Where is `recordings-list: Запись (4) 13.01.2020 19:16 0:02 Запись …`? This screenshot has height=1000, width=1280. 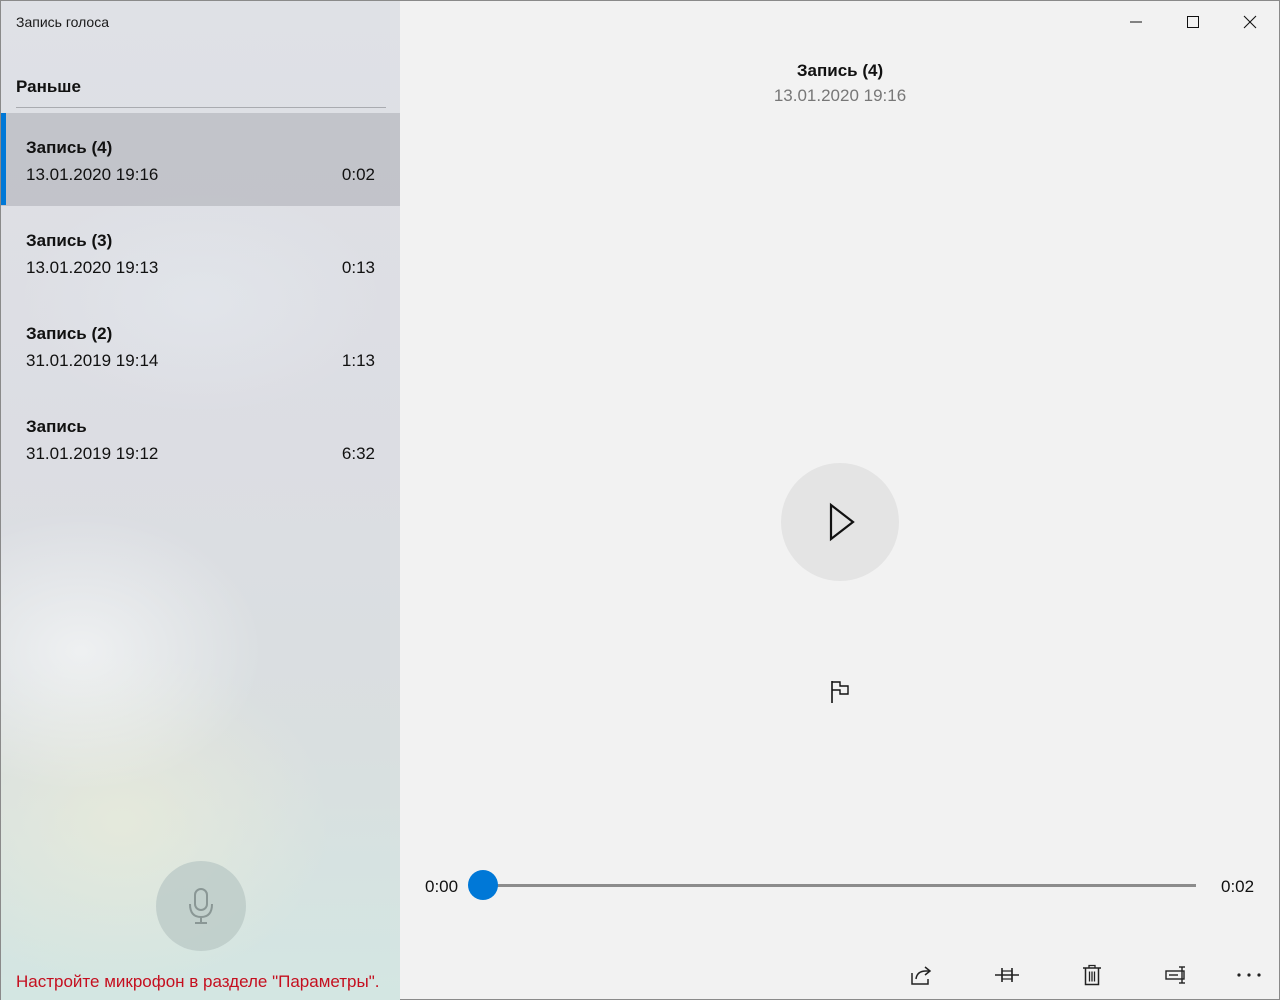 recordings-list: Запись (4) 13.01.2020 19:16 0:02 Запись … is located at coordinates (200, 299).